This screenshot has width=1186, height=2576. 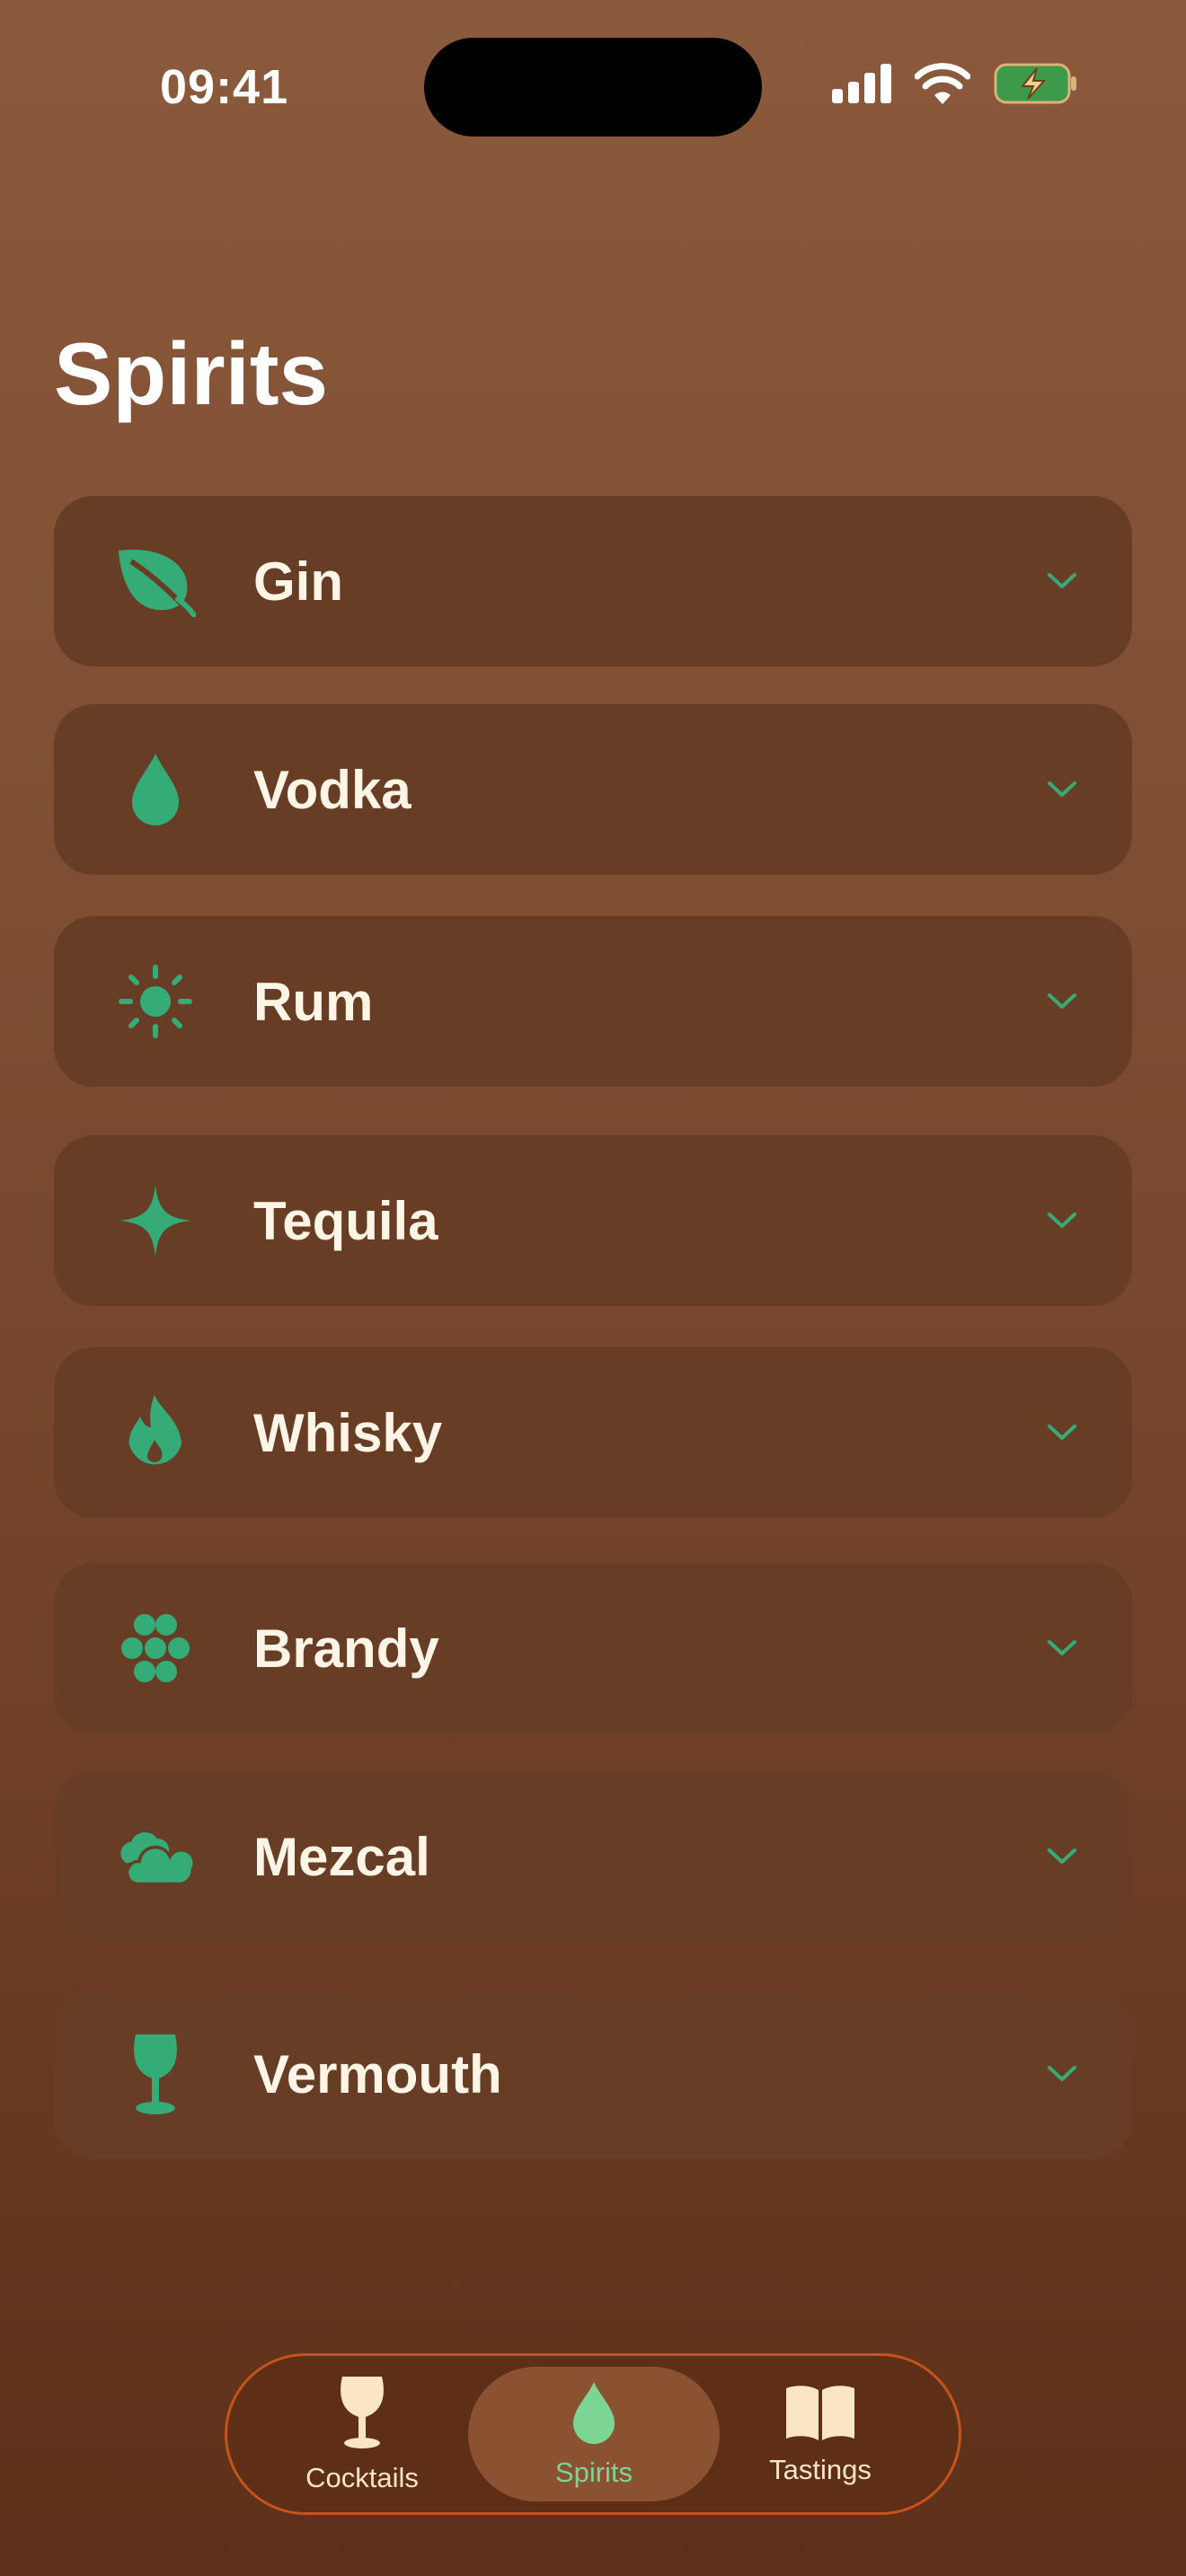 I want to click on tab-label-spirits: Spirits, so click(x=593, y=2472).